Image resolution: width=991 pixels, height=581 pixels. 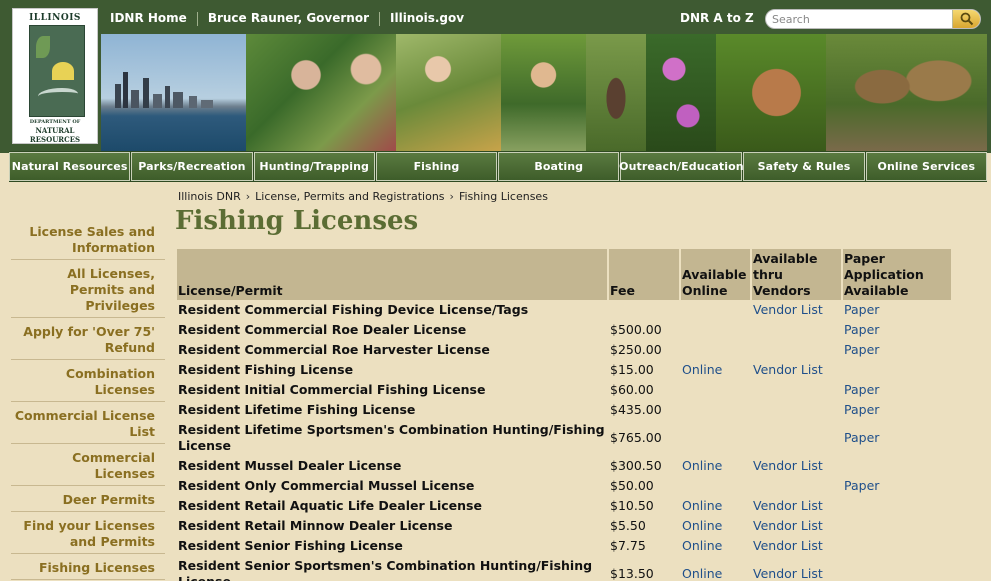 I want to click on breadcrumb-license-permits: License, Permits and Registrations, so click(x=349, y=196).